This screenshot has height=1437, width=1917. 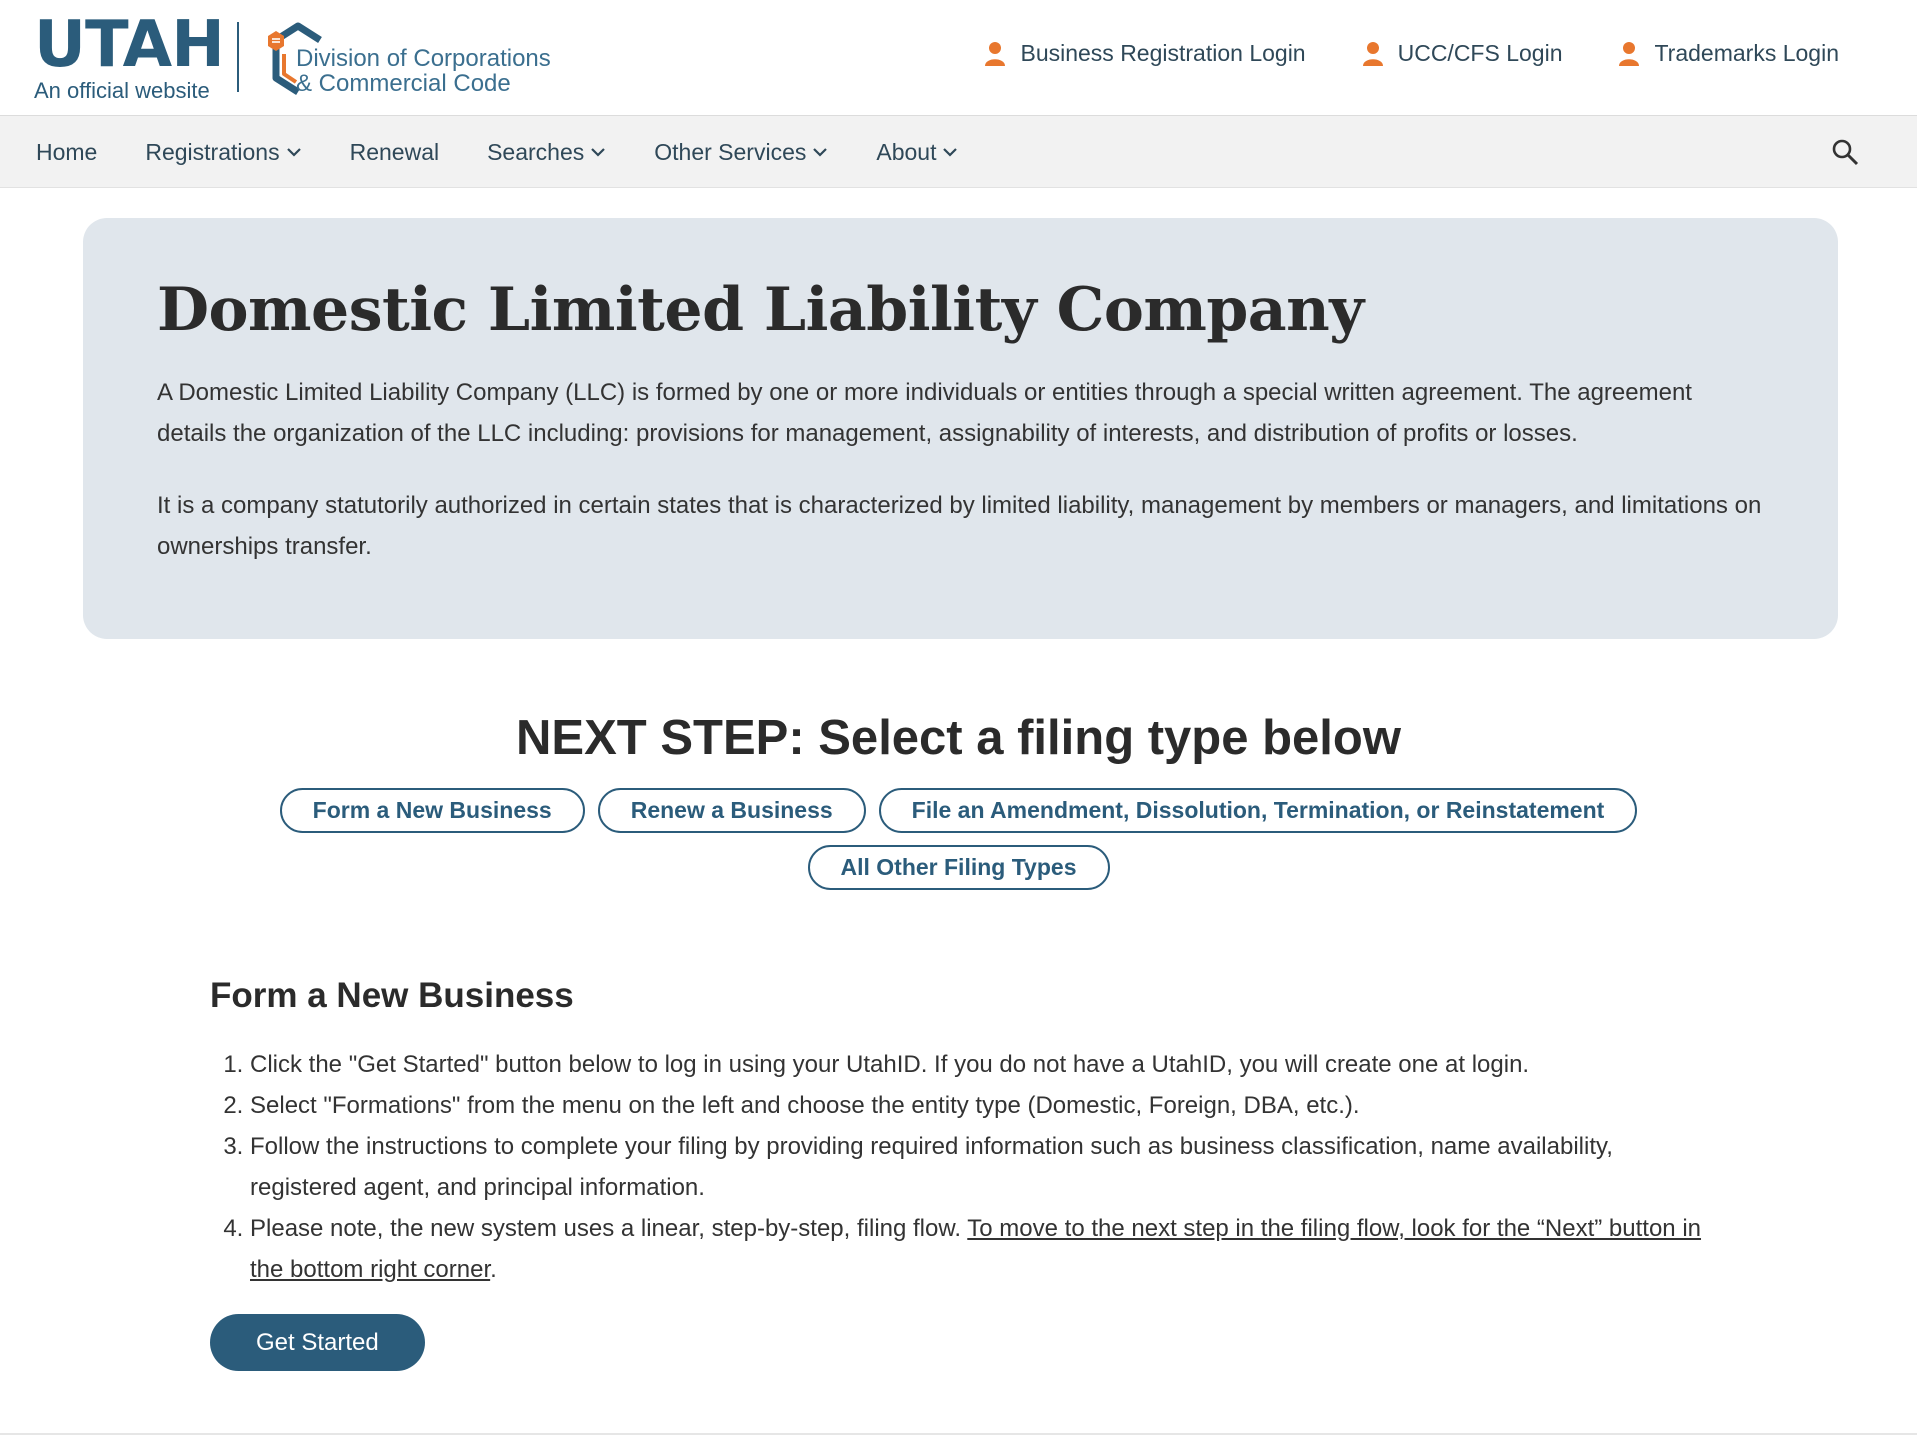 I want to click on login-label: Trademarks Login, so click(x=1746, y=53).